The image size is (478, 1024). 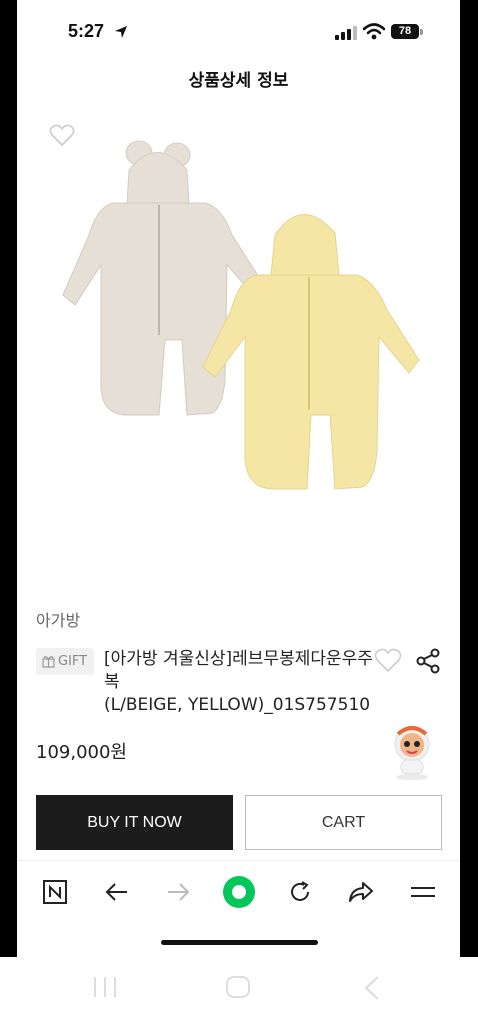 What do you see at coordinates (374, 31) in the screenshot?
I see `wifi-icon` at bounding box center [374, 31].